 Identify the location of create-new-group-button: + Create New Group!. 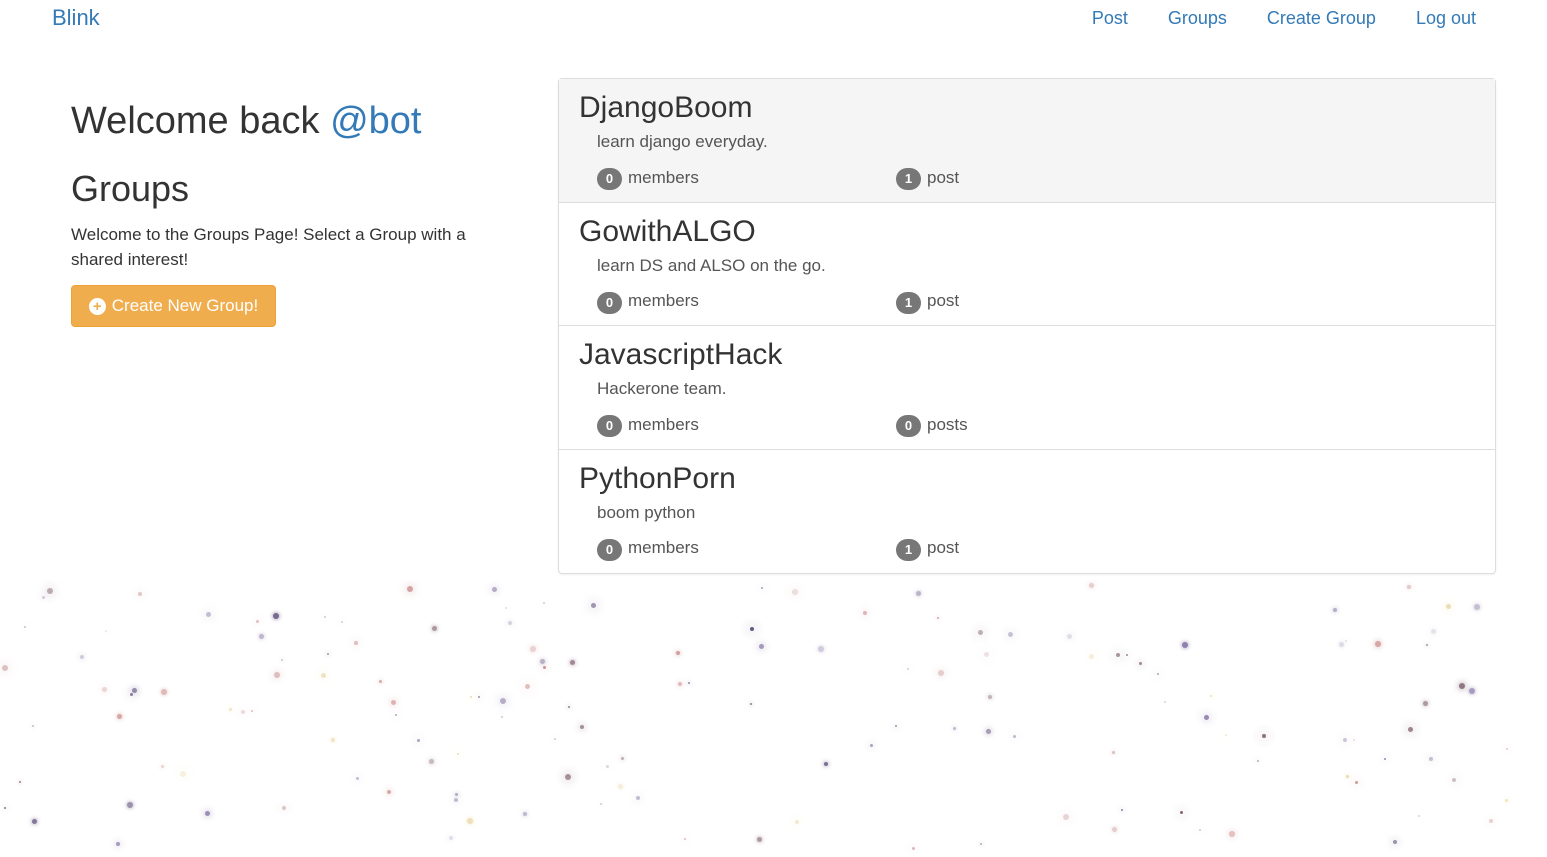
(173, 306).